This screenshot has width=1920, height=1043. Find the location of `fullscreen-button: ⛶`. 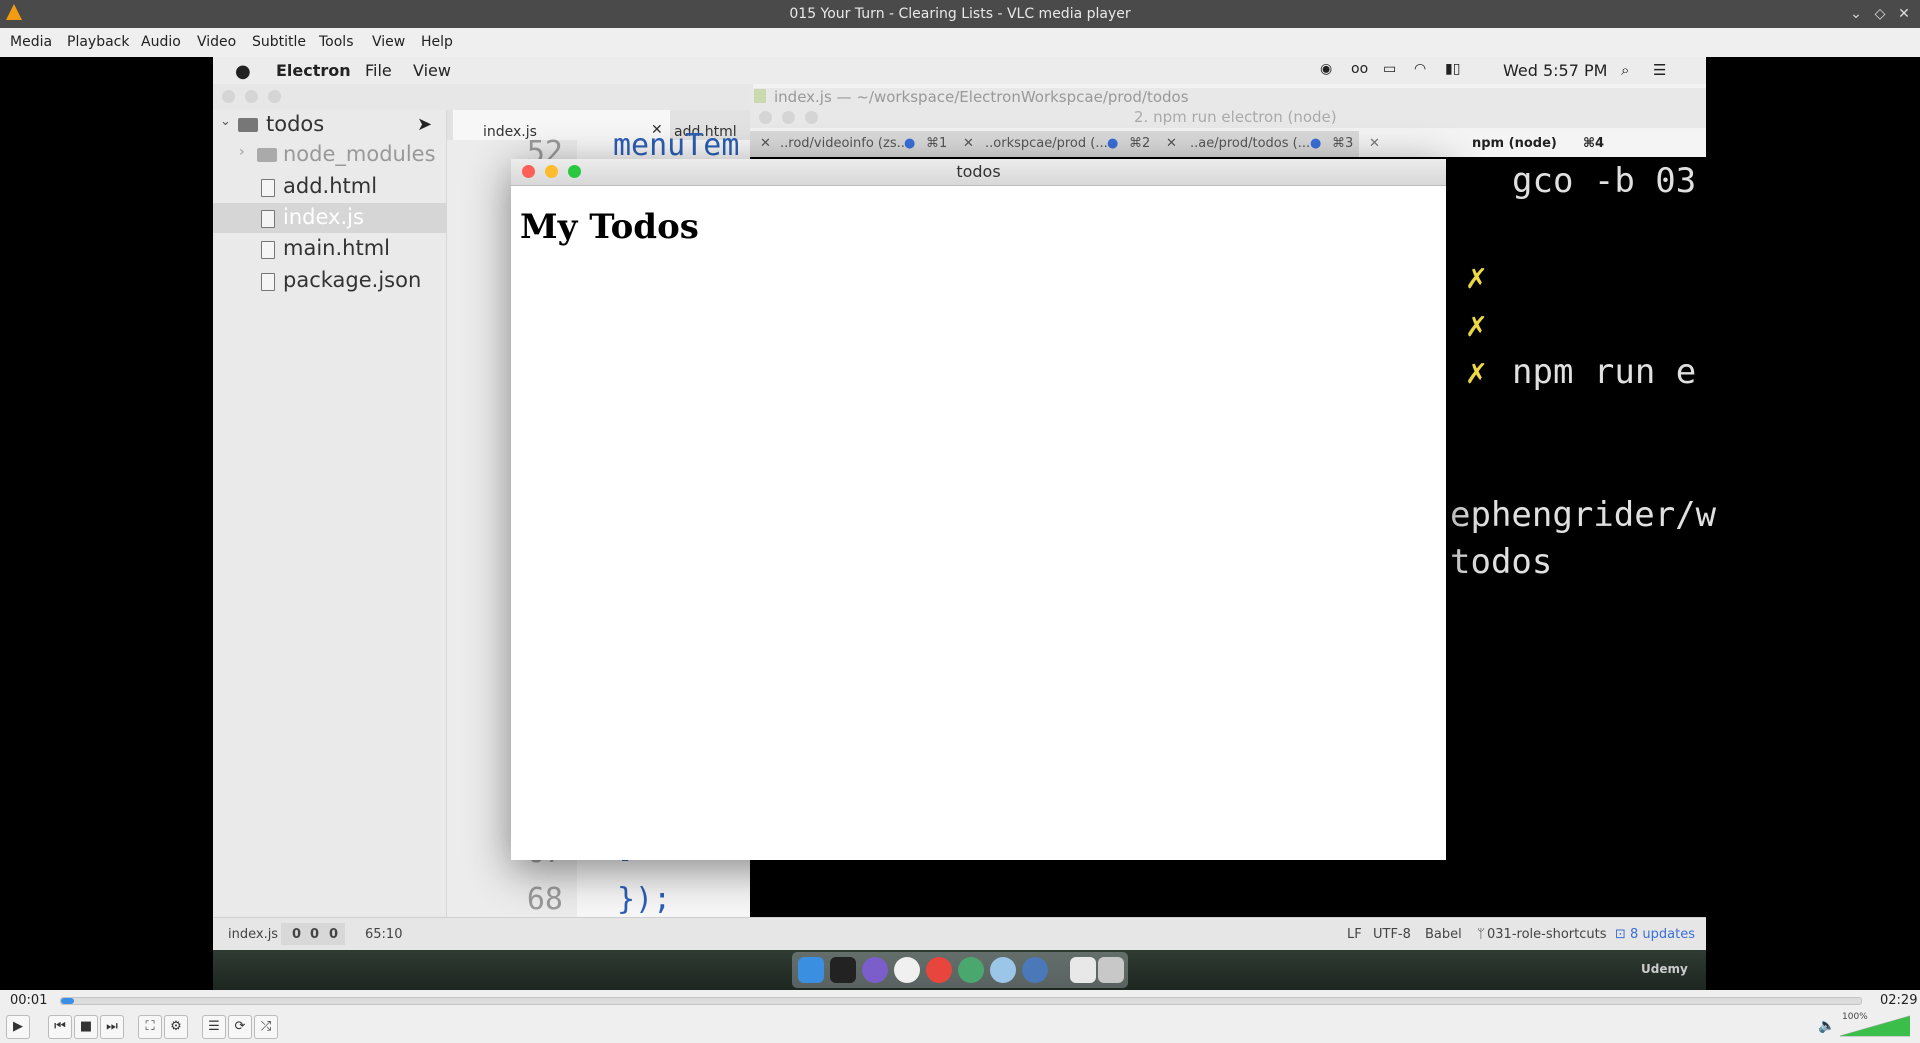

fullscreen-button: ⛶ is located at coordinates (150, 1027).